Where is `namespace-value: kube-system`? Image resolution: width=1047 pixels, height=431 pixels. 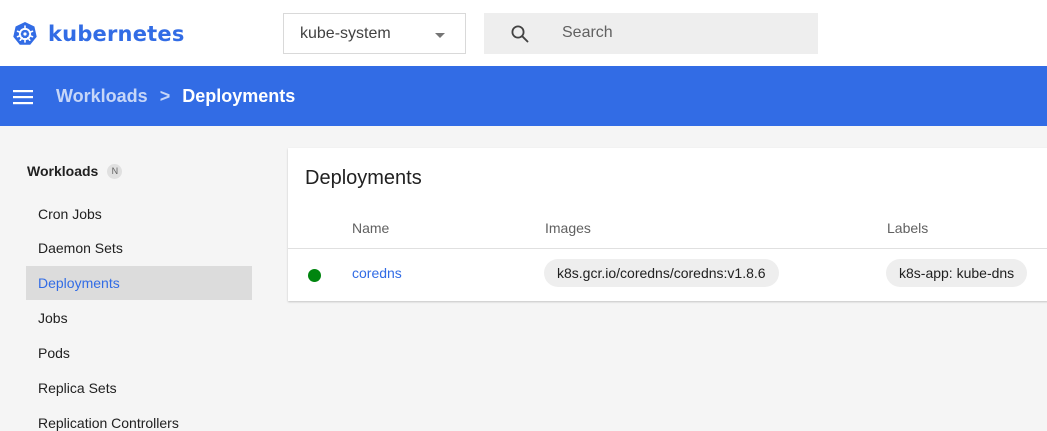 namespace-value: kube-system is located at coordinates (345, 33).